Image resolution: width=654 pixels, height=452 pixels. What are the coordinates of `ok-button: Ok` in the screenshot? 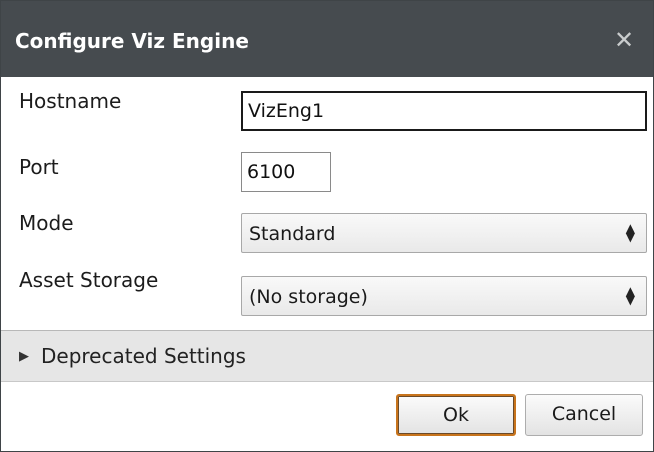 It's located at (456, 415).